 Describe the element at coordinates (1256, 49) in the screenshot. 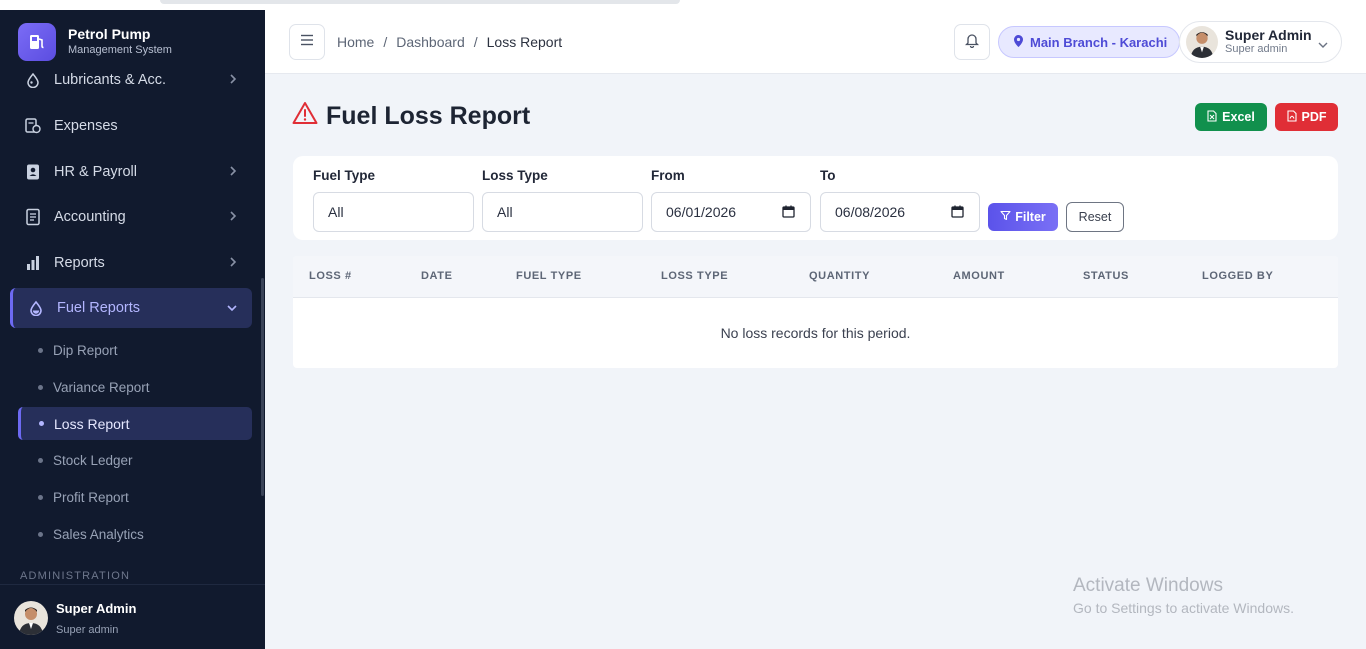

I see `user-role: Super admin` at that location.